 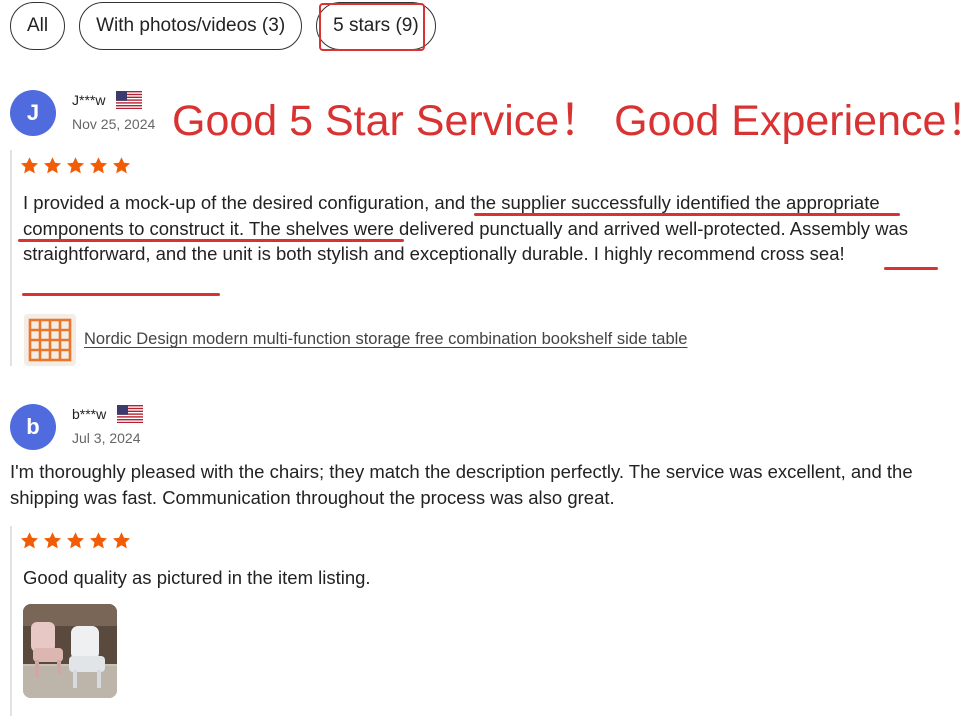 What do you see at coordinates (89, 100) in the screenshot?
I see `reviewer-name: J***w` at bounding box center [89, 100].